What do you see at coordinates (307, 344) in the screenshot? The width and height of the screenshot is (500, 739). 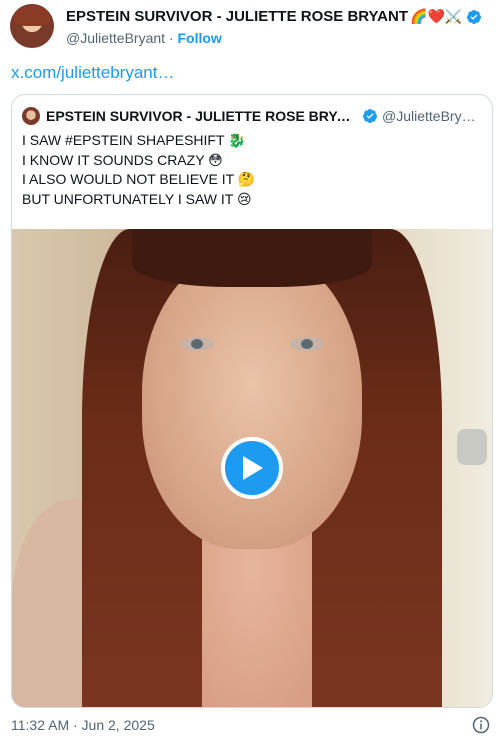 I see `video-eye-right` at bounding box center [307, 344].